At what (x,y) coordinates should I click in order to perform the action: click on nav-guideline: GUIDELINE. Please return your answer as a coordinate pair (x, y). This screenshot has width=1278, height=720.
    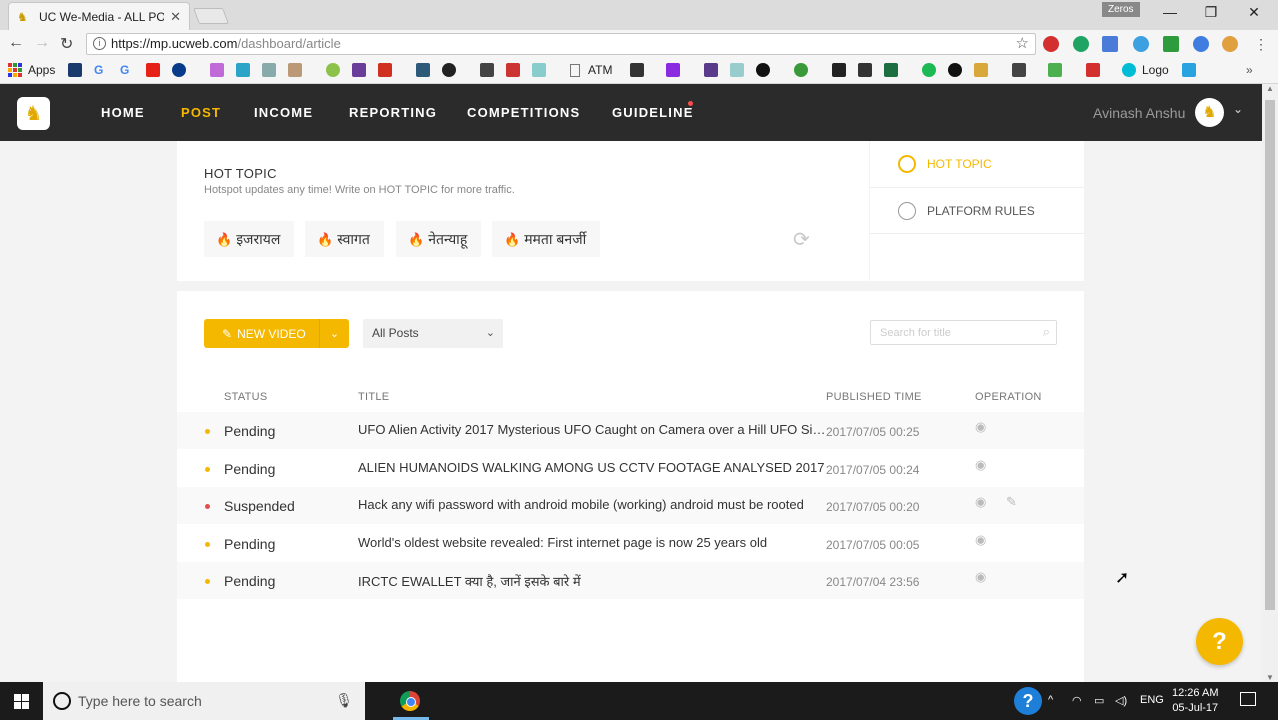
    Looking at the image, I should click on (653, 112).